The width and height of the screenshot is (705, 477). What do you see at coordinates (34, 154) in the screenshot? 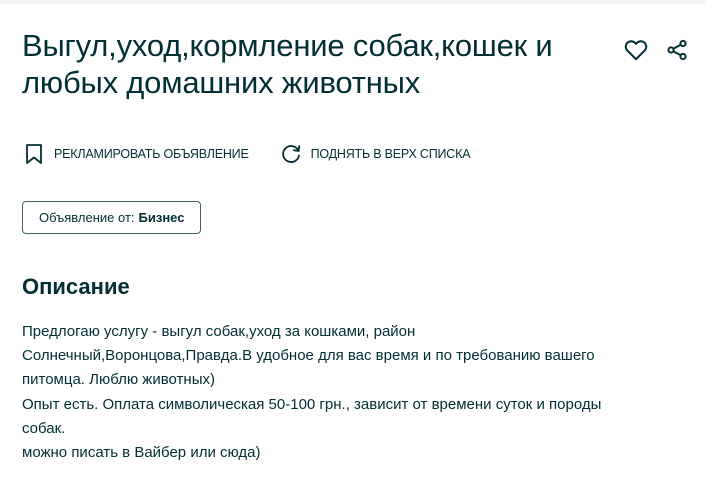
I see `bookmark-icon` at bounding box center [34, 154].